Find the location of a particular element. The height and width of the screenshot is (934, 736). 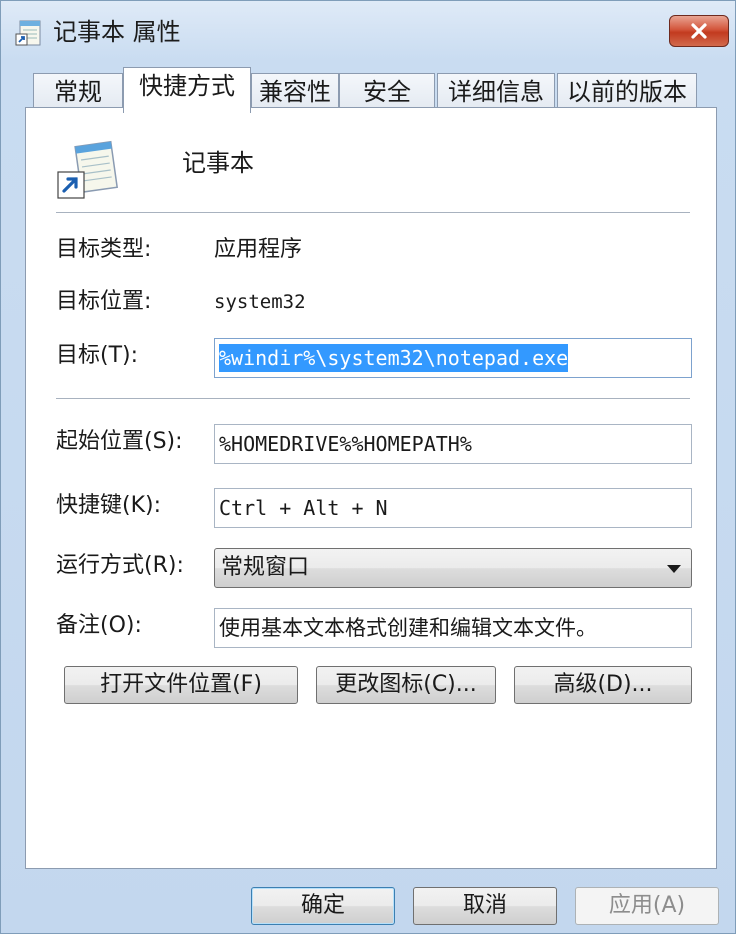

target-field: %windir%\system32\notepad.exe is located at coordinates (453, 358).